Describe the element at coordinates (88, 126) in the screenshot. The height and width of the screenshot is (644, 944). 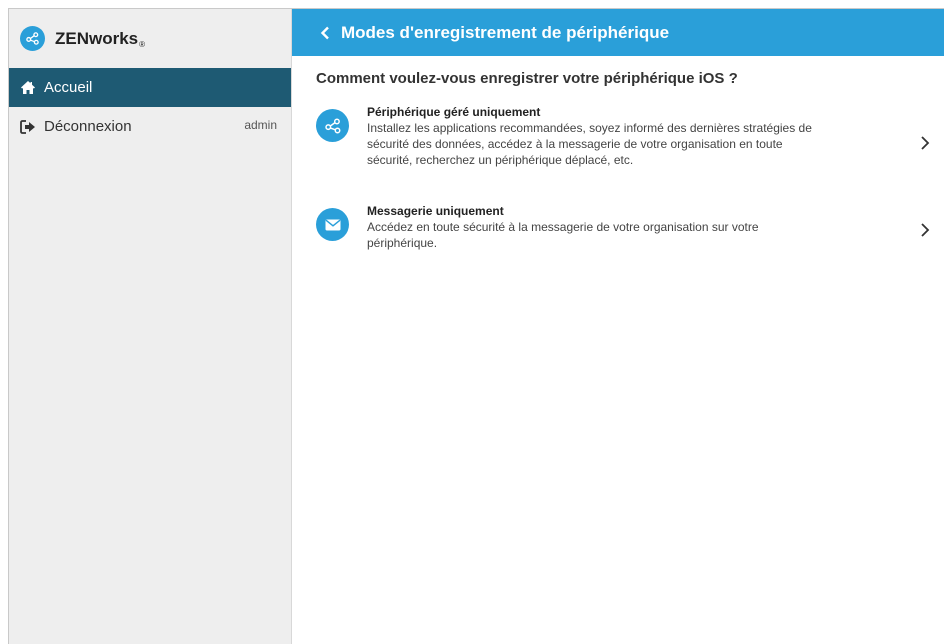
I see `sidebar-item-label: Déconnexion` at that location.